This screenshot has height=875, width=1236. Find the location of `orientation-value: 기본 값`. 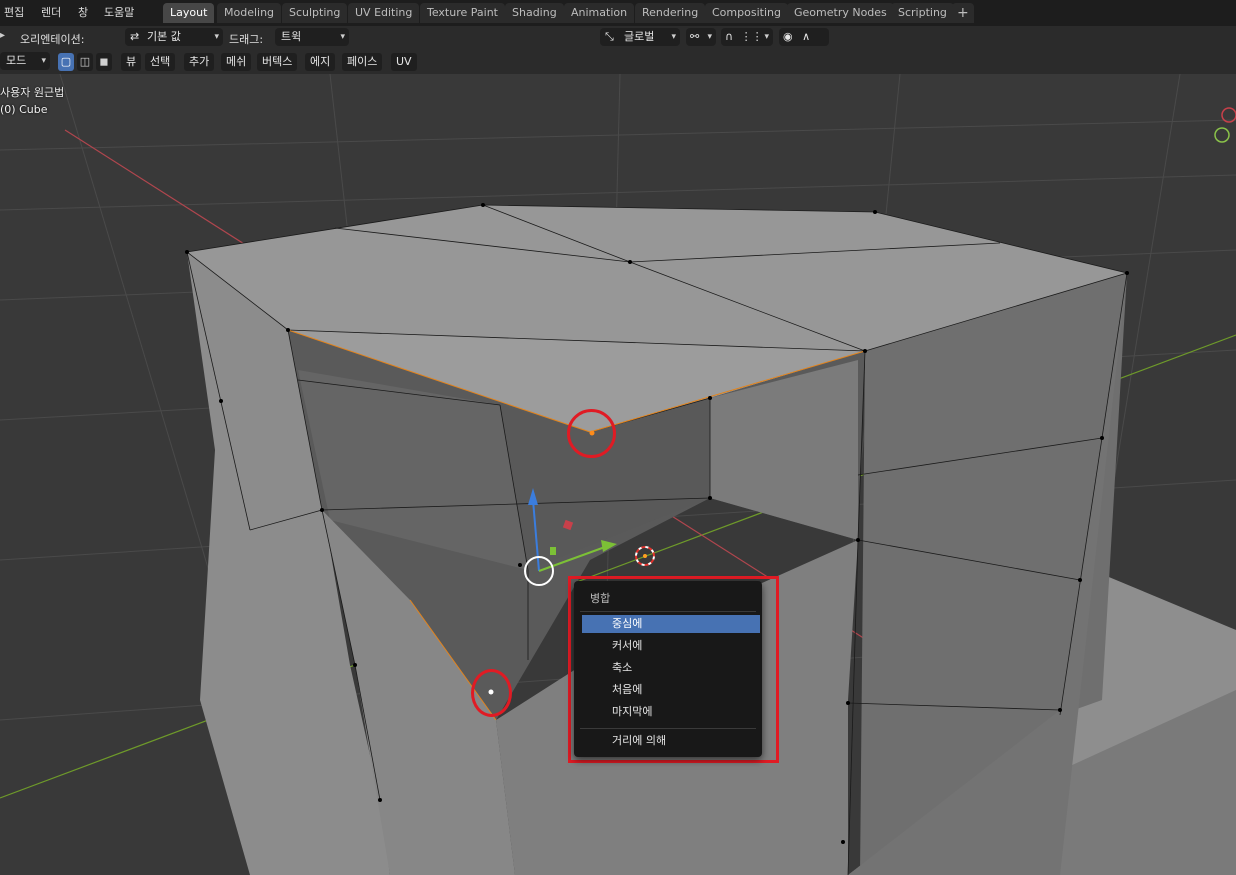

orientation-value: 기본 값 is located at coordinates (164, 36).